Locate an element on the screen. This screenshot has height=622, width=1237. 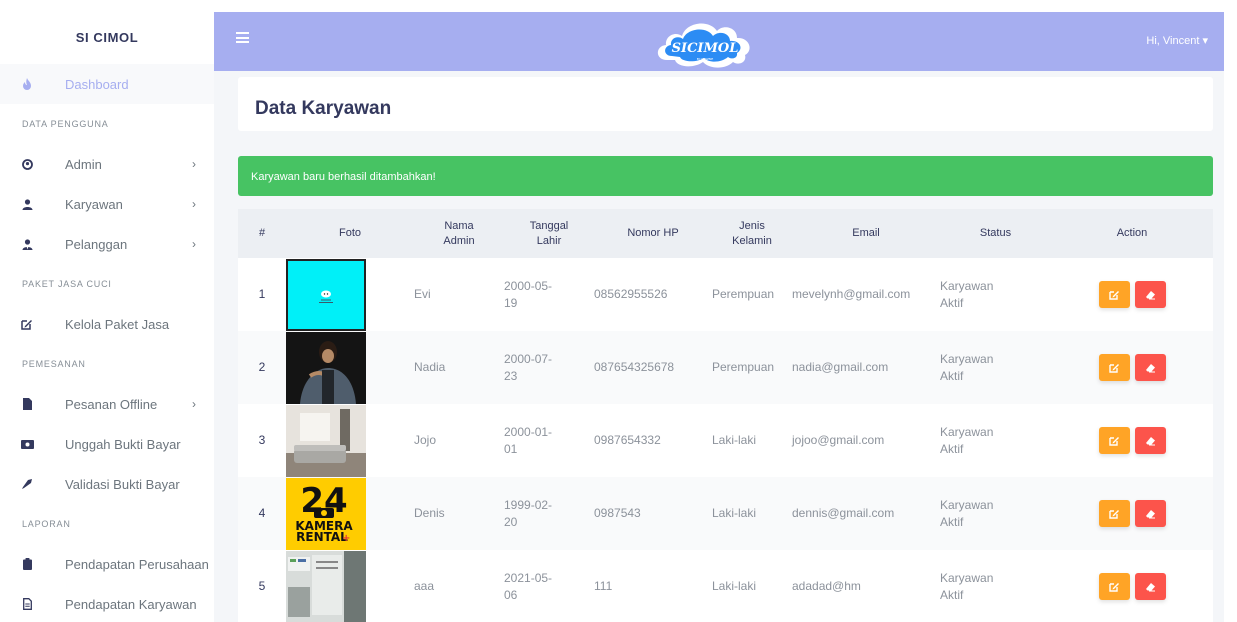
col-header-nama-line1: Nama is located at coordinates (459, 225).